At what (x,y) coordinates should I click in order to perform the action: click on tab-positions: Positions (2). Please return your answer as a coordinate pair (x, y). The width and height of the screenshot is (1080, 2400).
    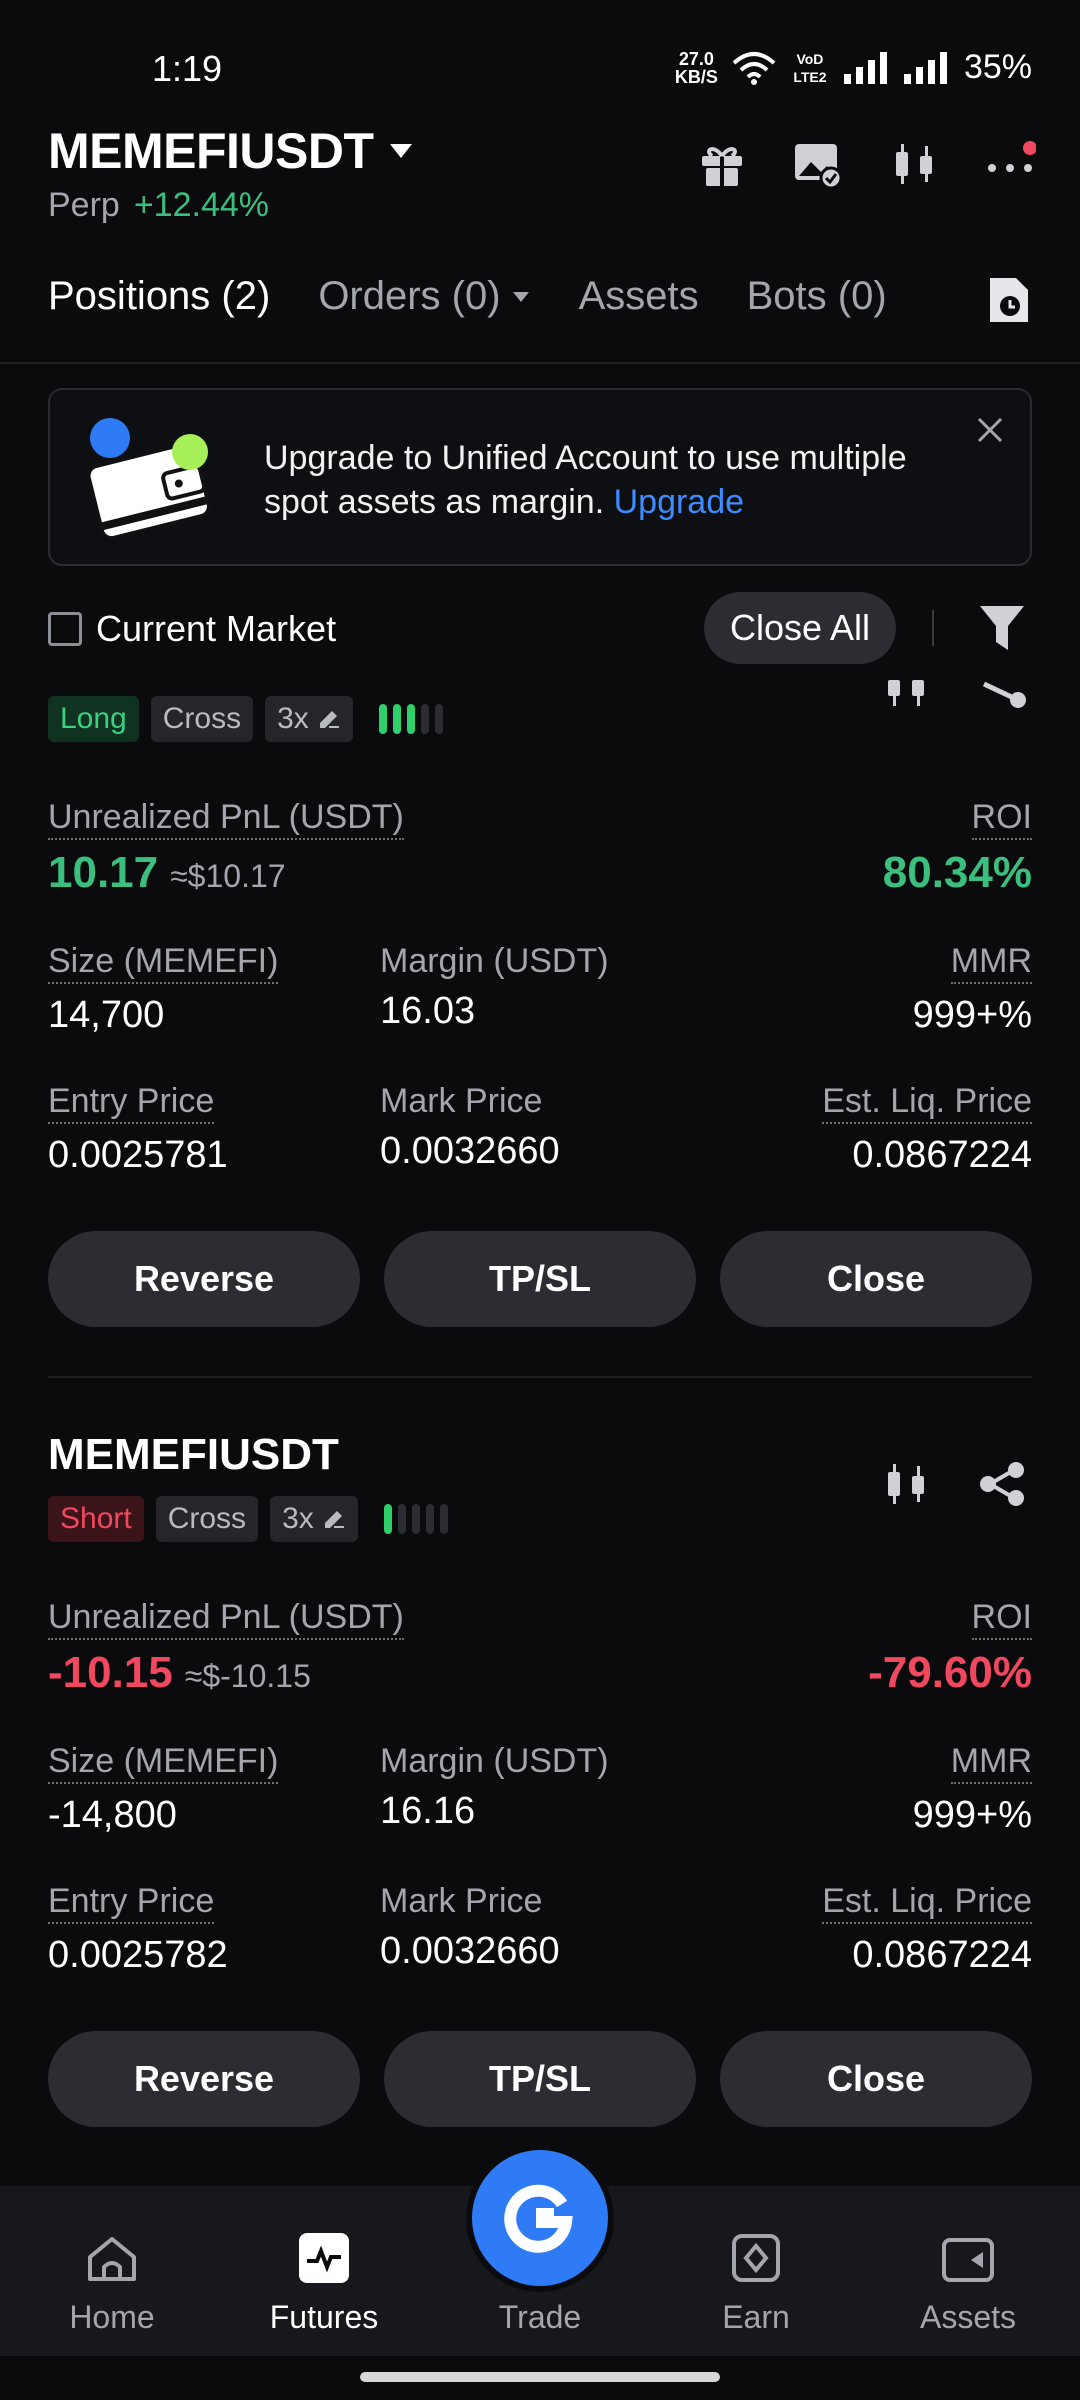
    Looking at the image, I should click on (159, 296).